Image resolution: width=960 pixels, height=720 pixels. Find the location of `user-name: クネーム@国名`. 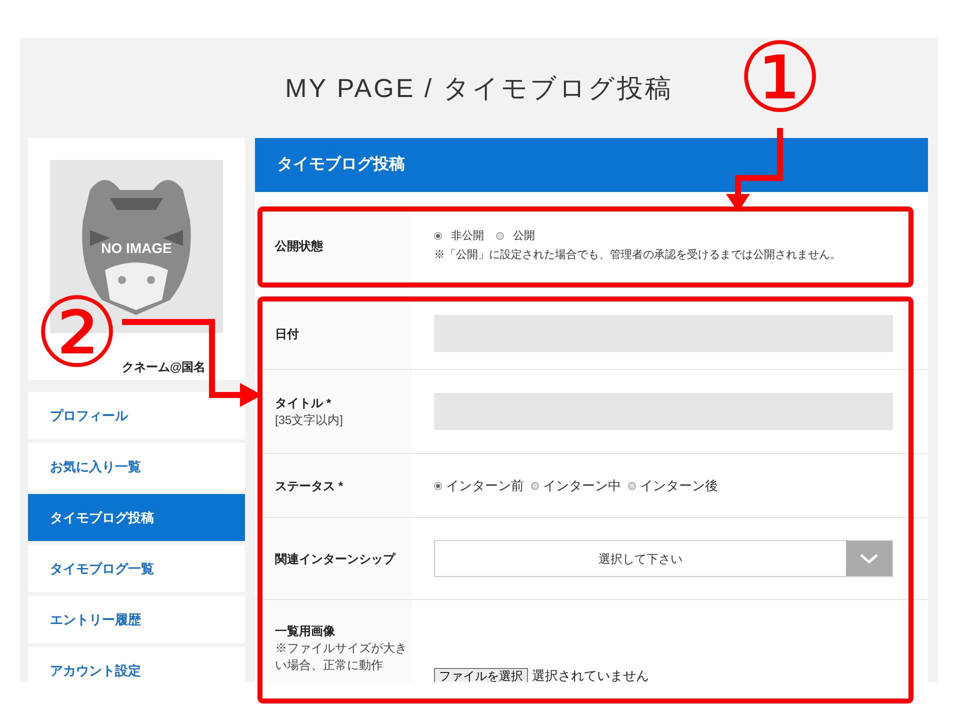

user-name: クネーム@国名 is located at coordinates (164, 367).